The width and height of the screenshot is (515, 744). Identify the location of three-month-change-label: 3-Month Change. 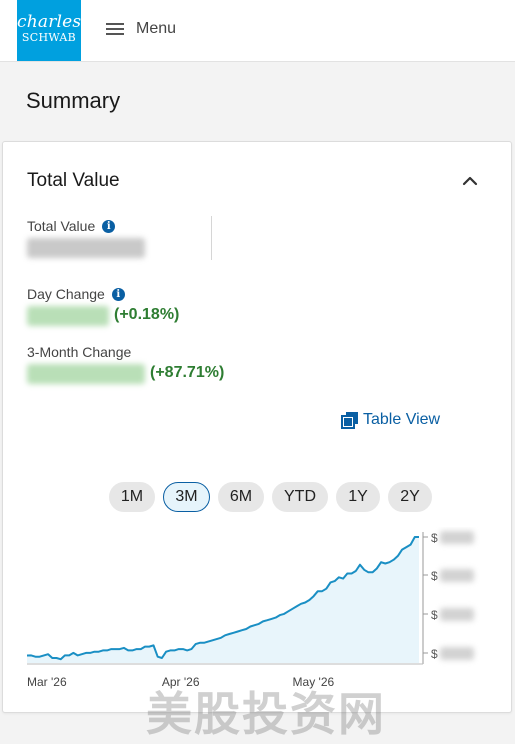
(79, 352).